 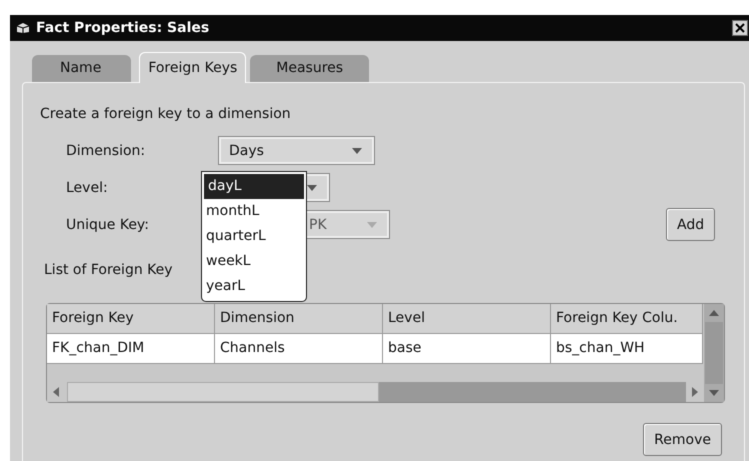 I want to click on table-cell: base, so click(x=467, y=349).